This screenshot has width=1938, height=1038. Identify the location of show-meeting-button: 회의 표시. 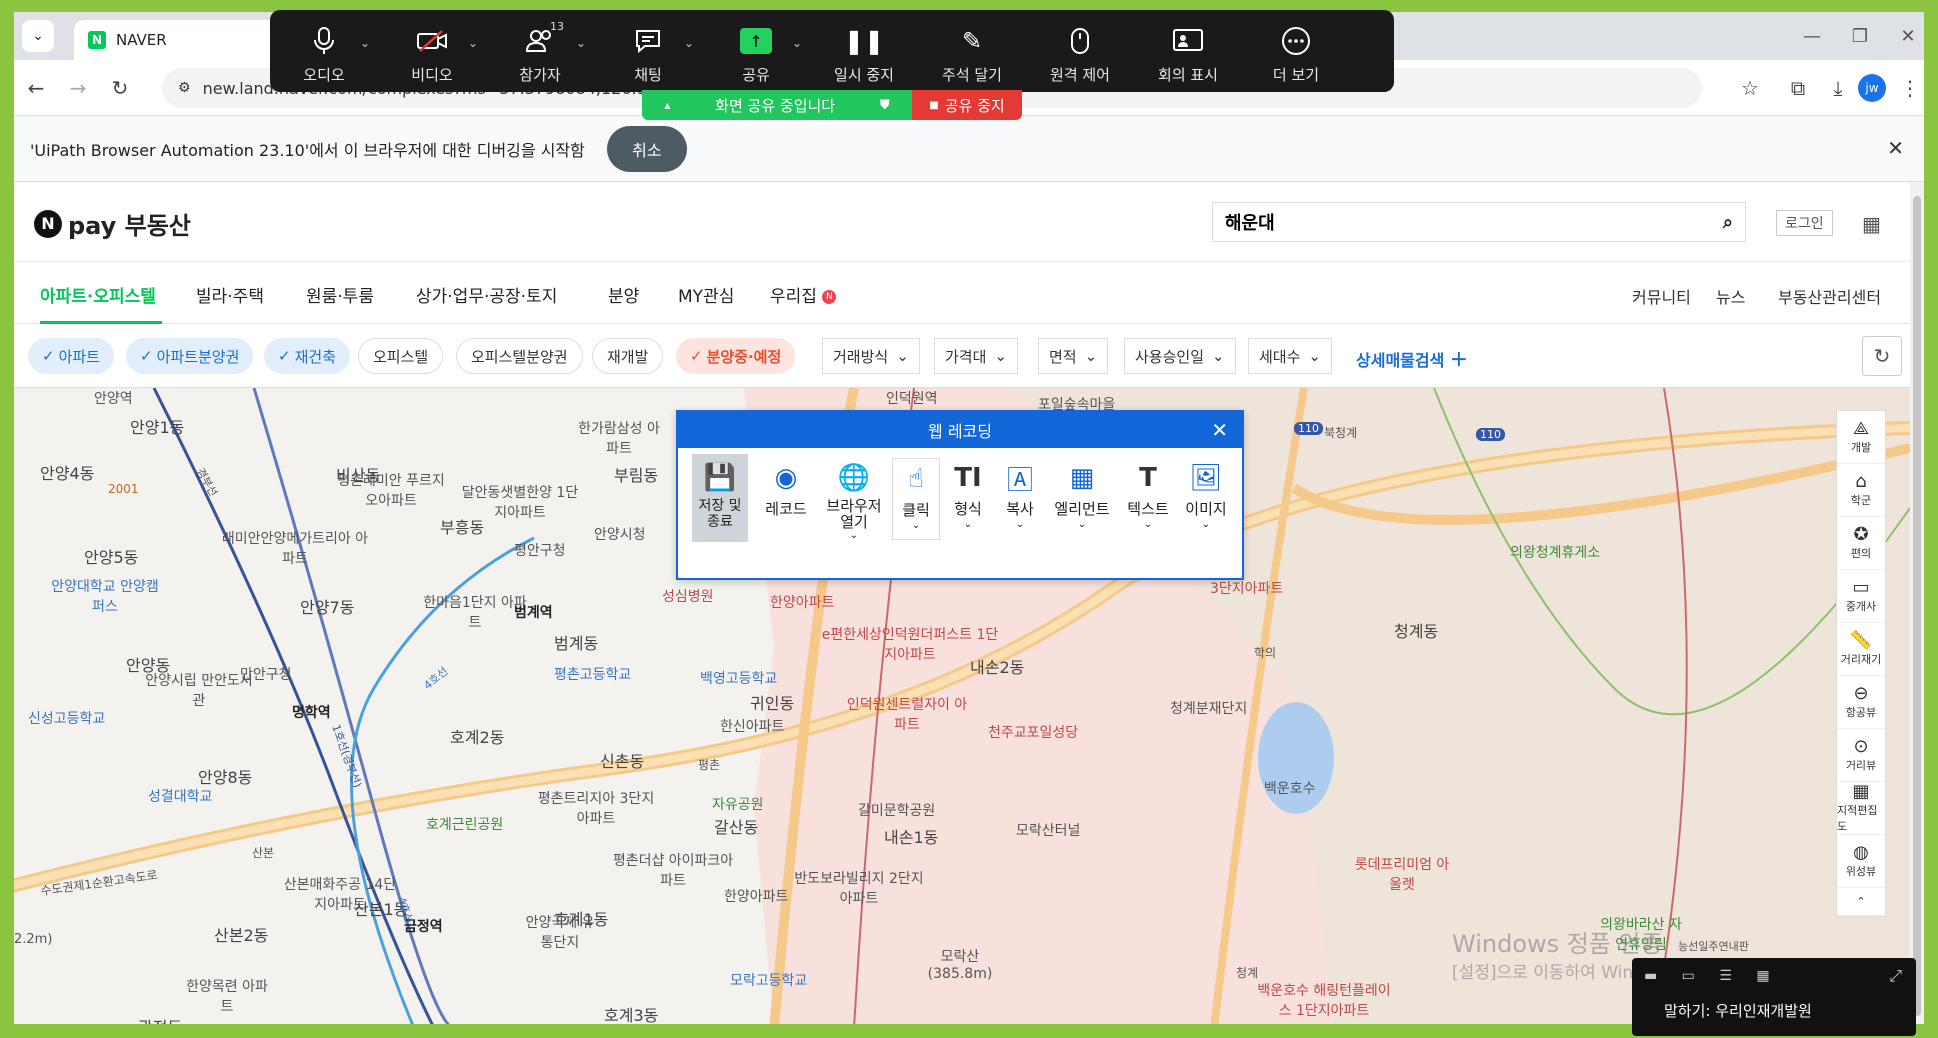
(1188, 51).